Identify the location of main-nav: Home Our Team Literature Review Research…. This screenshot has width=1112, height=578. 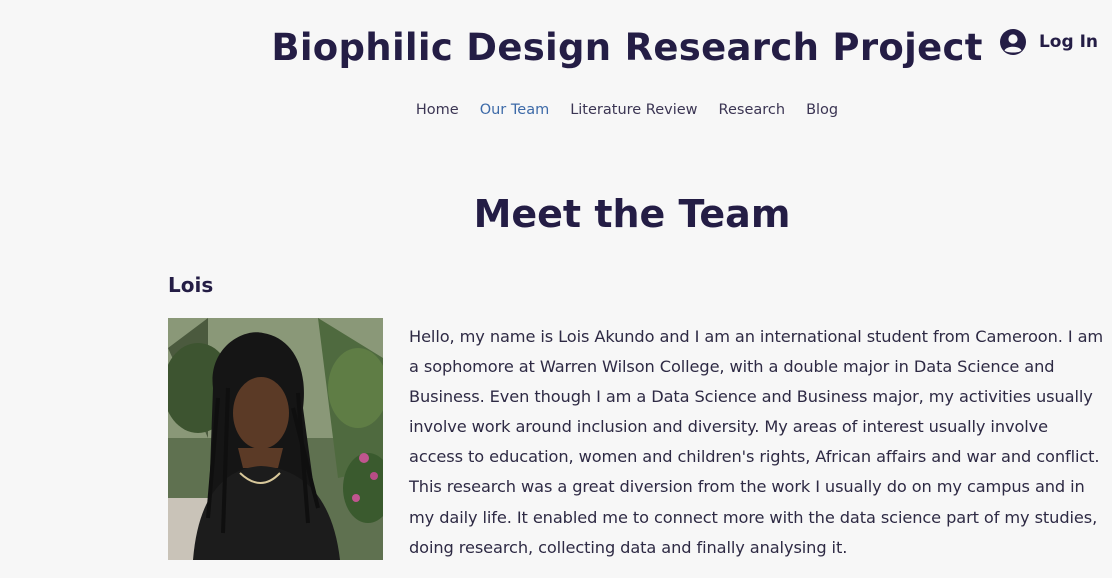
(556, 110).